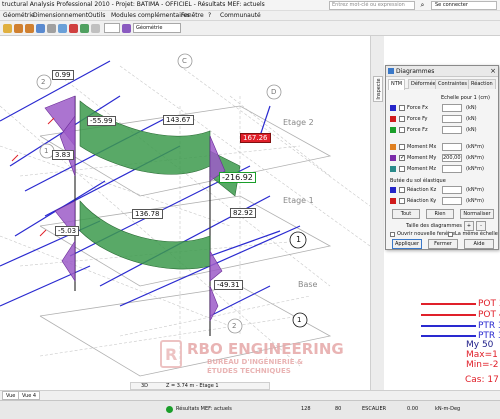  I want to click on results-status: Résultats MEF: actuels, so click(204, 409).